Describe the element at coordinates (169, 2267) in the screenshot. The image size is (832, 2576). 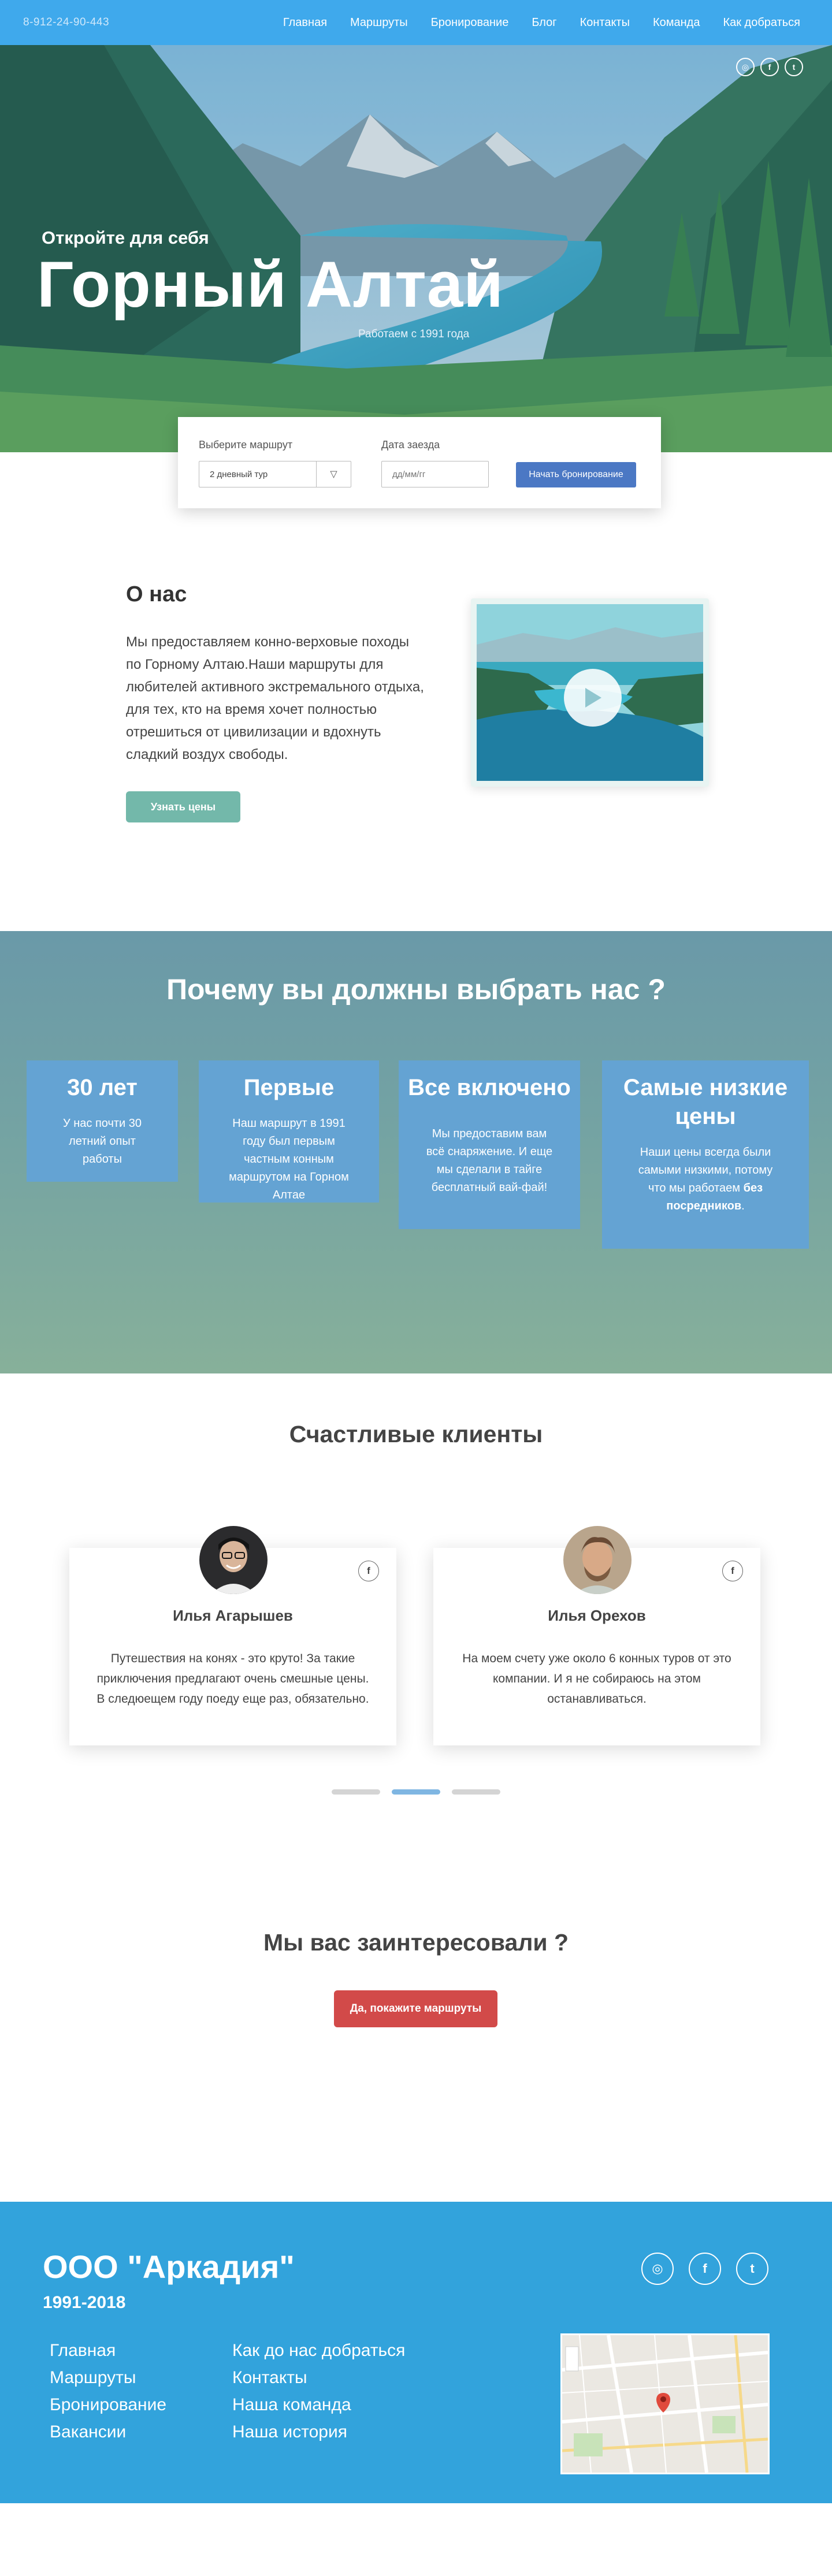
I see `company-name: ООО "Аркадия"` at that location.